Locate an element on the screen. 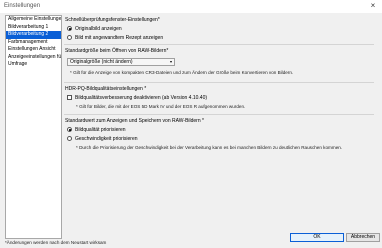 The width and height of the screenshot is (382, 248). sidebar-item-general: Allgemeine Einstellungen is located at coordinates (33, 20).